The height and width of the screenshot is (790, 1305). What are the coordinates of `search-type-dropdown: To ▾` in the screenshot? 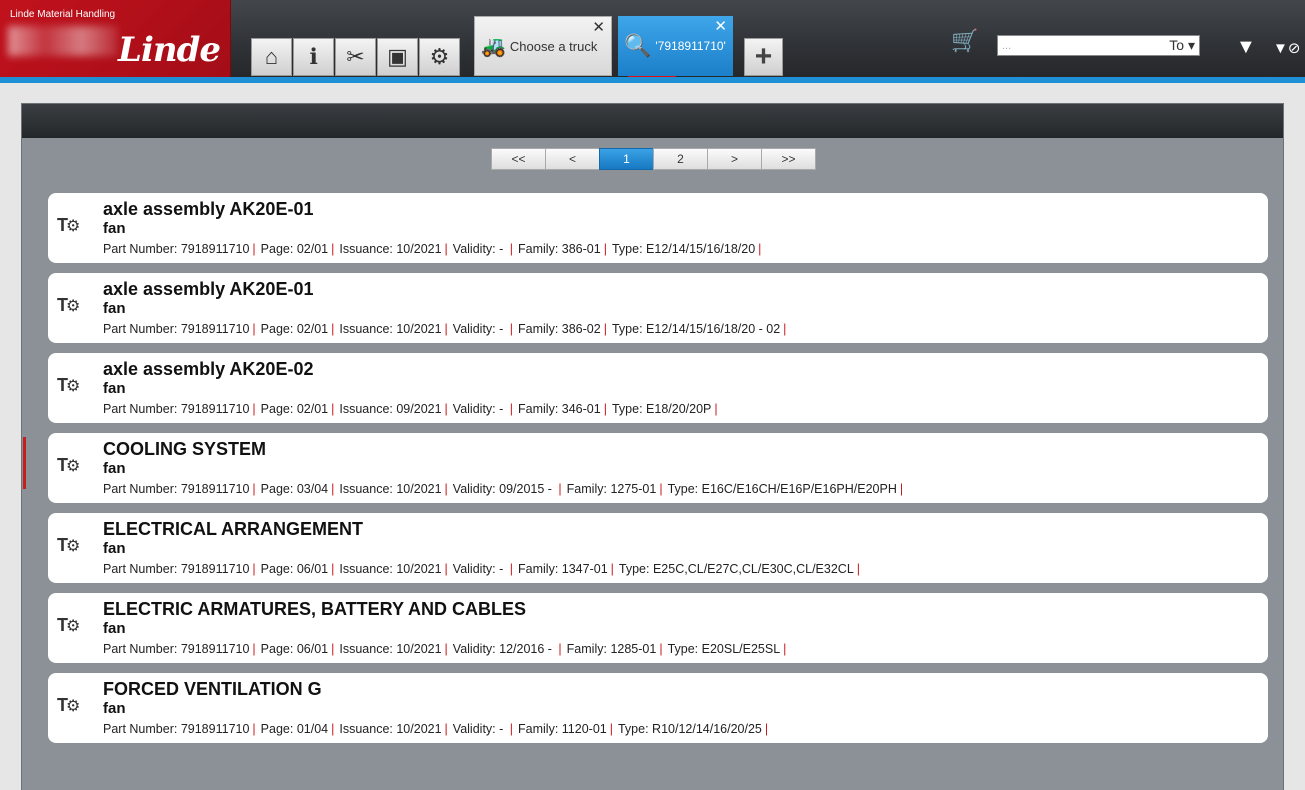 It's located at (1182, 45).